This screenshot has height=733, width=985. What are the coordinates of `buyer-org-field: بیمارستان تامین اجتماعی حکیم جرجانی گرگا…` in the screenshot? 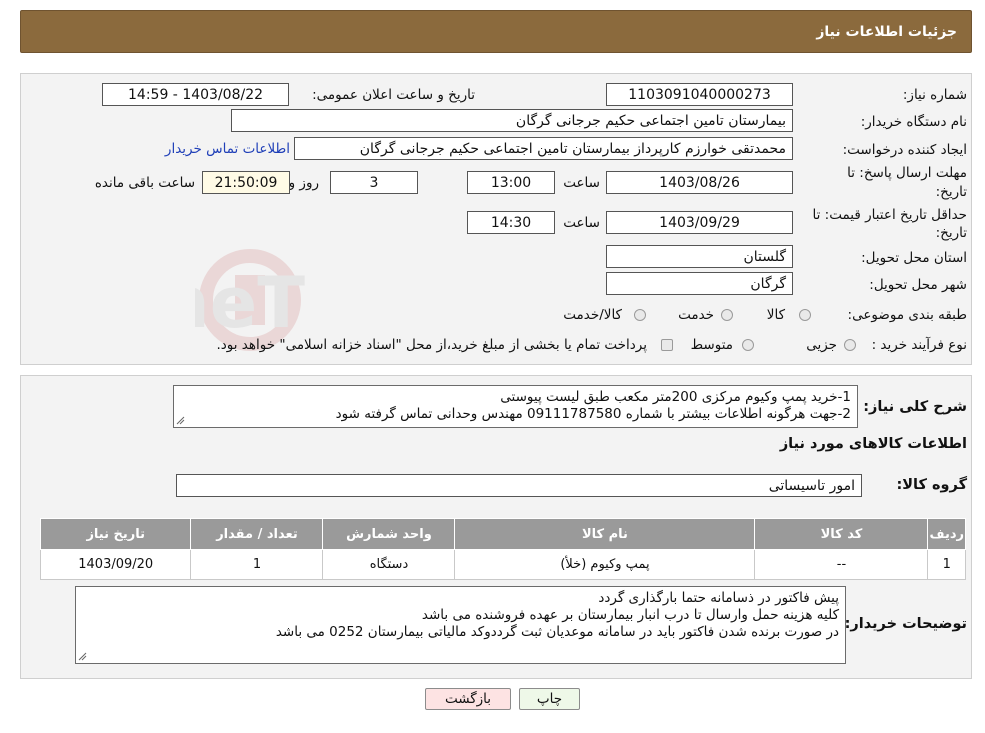 It's located at (512, 120).